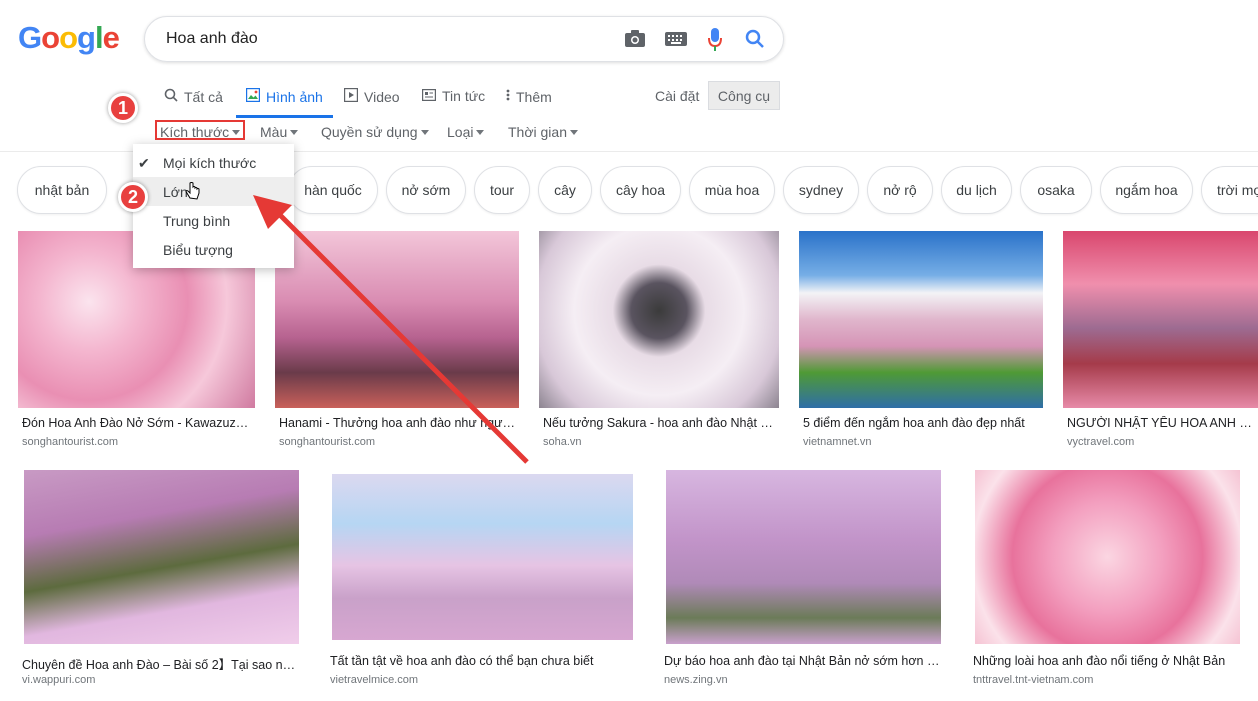 The height and width of the screenshot is (701, 1258). What do you see at coordinates (1101, 442) in the screenshot?
I see `result-source: vyctravel.com` at bounding box center [1101, 442].